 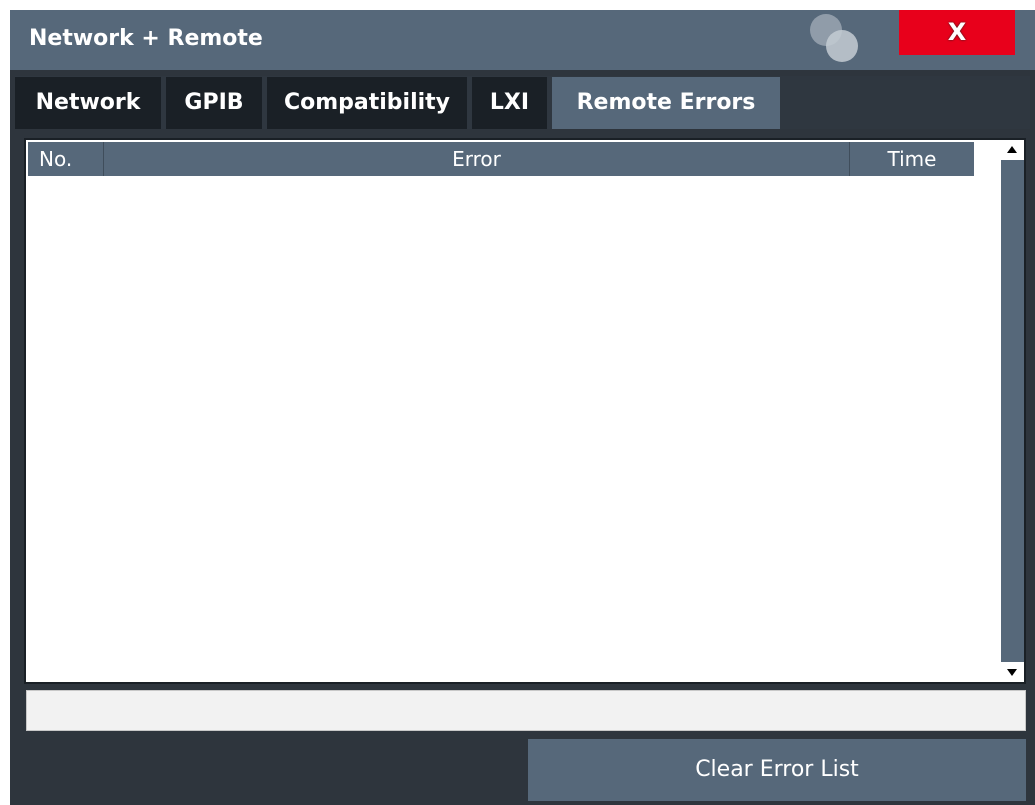 What do you see at coordinates (1012, 411) in the screenshot?
I see `vertical-scrollbar` at bounding box center [1012, 411].